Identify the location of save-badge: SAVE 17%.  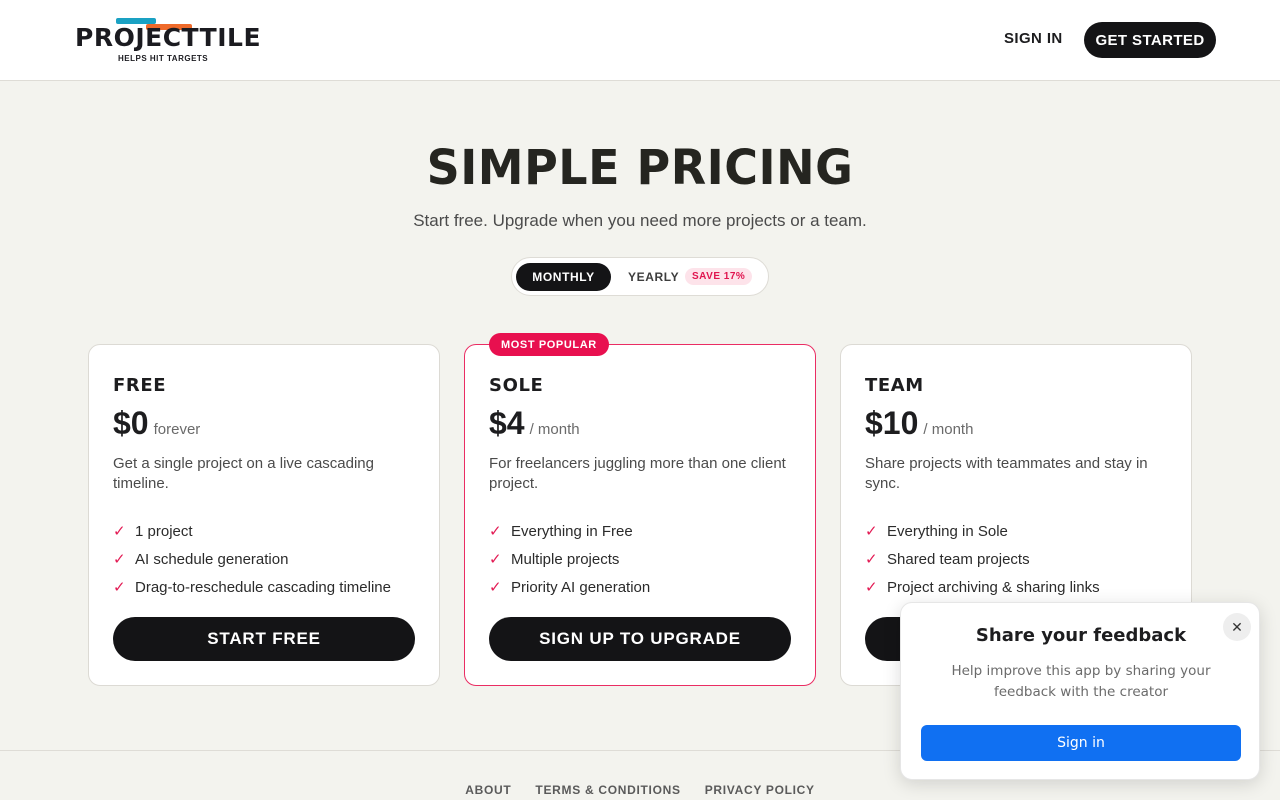
(719, 276).